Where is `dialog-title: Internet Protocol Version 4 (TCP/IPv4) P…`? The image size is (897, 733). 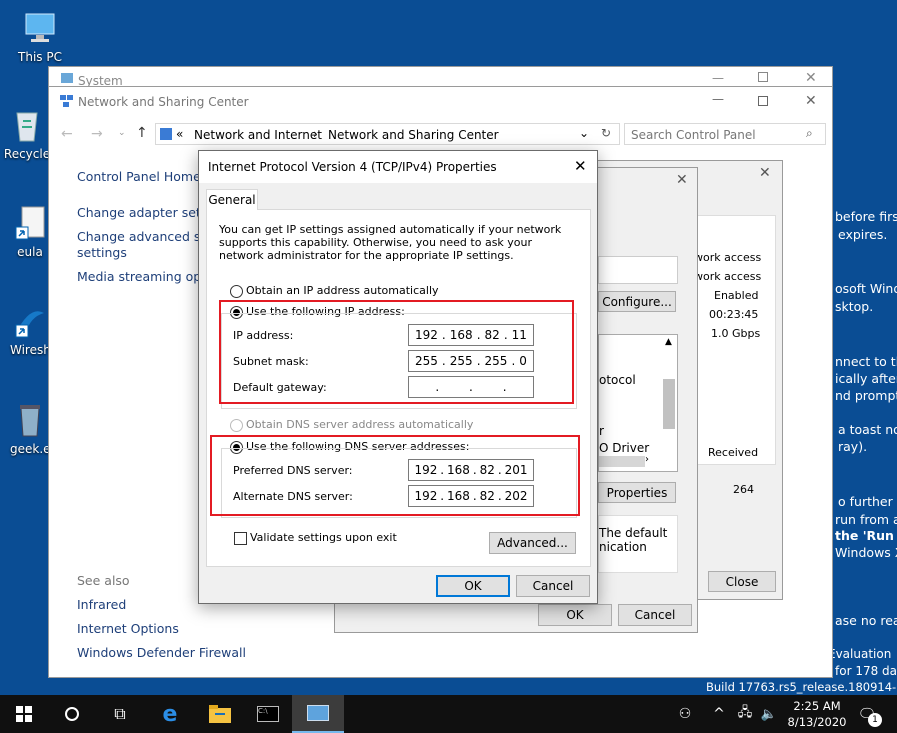
dialog-title: Internet Protocol Version 4 (TCP/IPv4) P… is located at coordinates (352, 167).